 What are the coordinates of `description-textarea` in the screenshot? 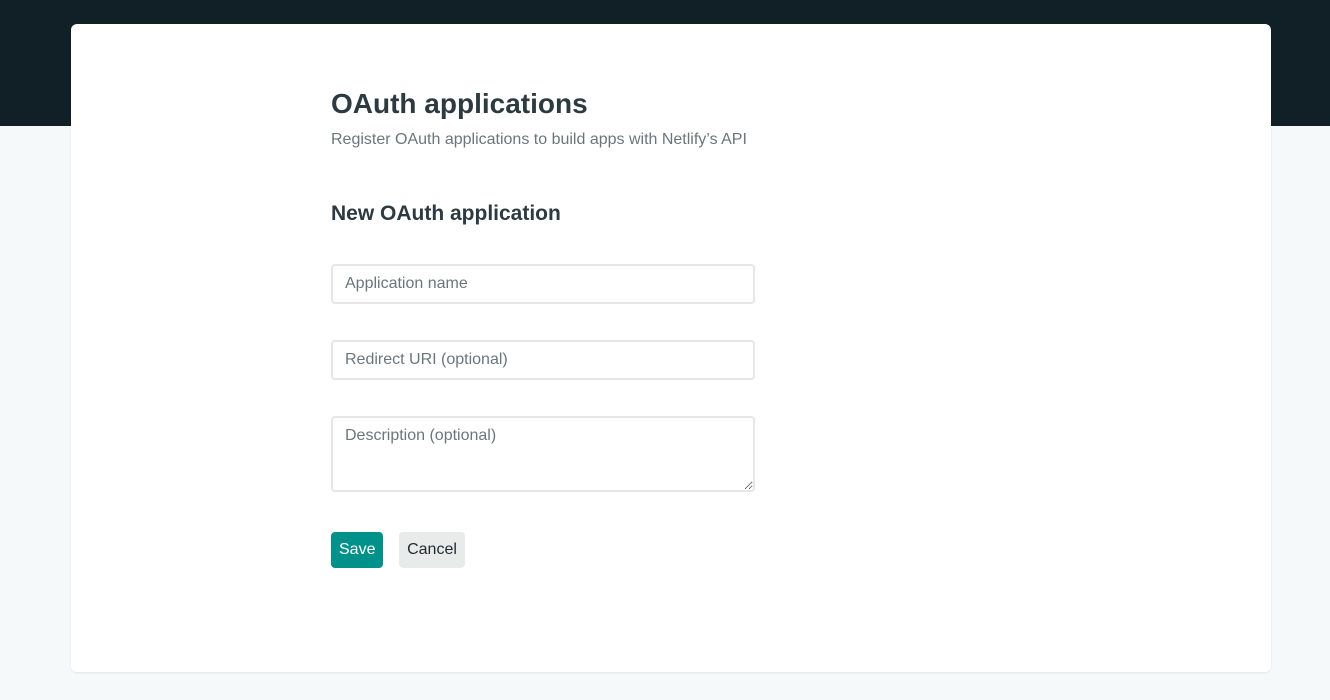 It's located at (543, 454).